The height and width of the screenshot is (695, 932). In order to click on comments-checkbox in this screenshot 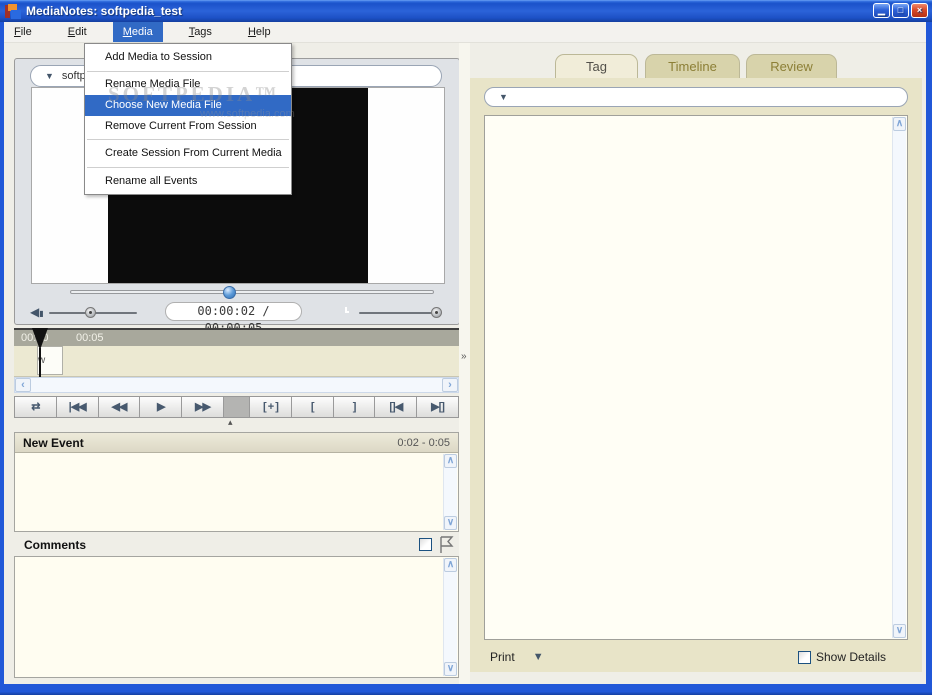, I will do `click(425, 544)`.